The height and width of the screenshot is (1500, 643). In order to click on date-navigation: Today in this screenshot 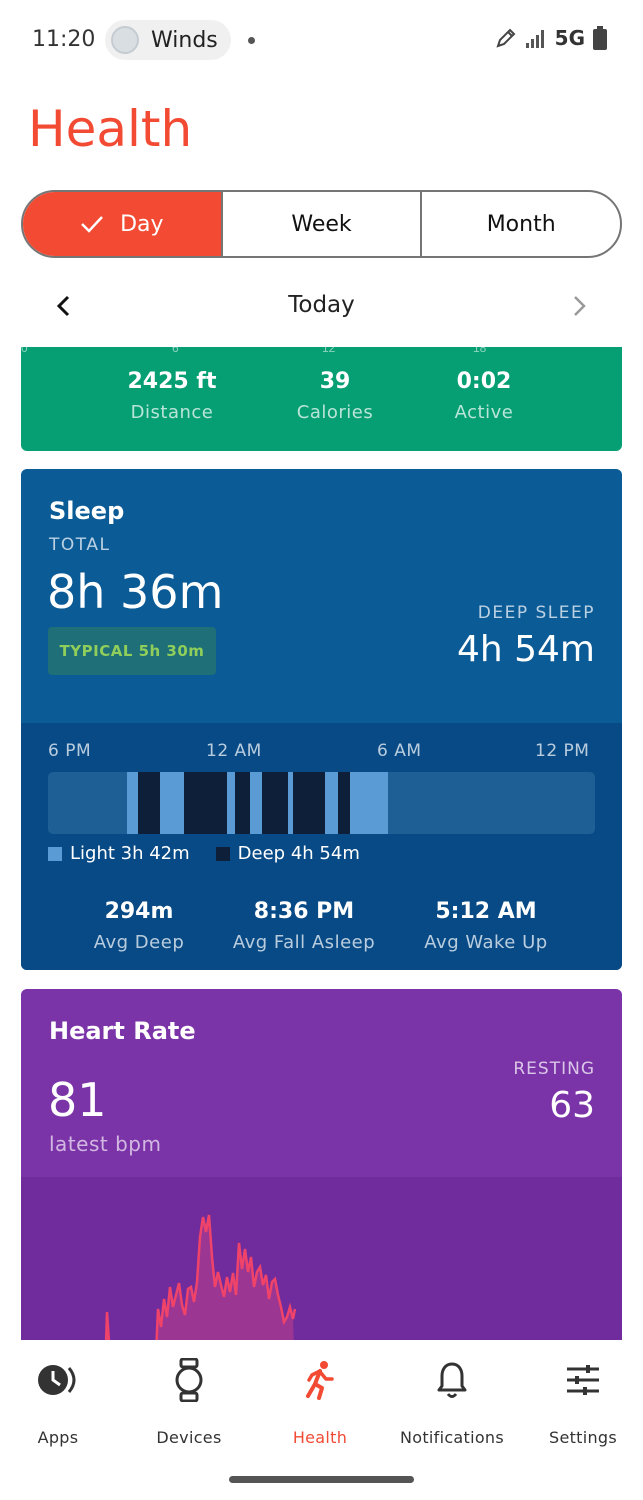, I will do `click(321, 306)`.